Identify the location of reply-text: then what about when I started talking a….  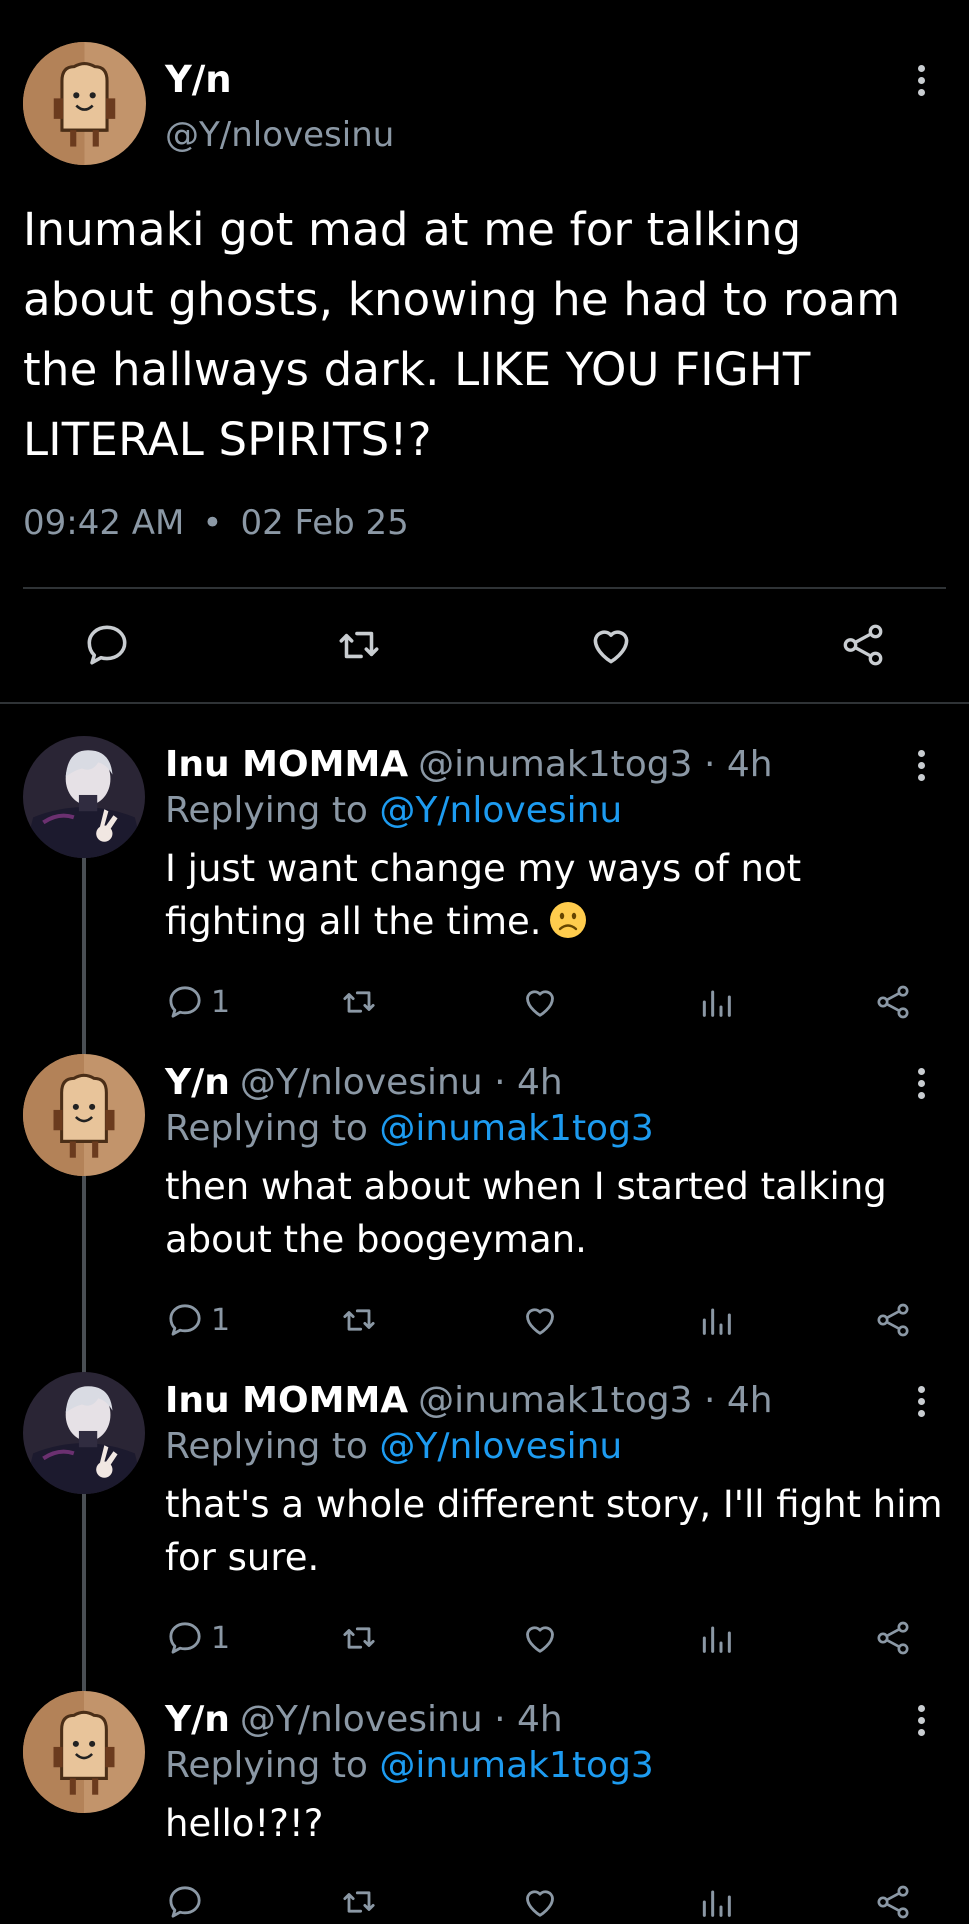
(526, 1213).